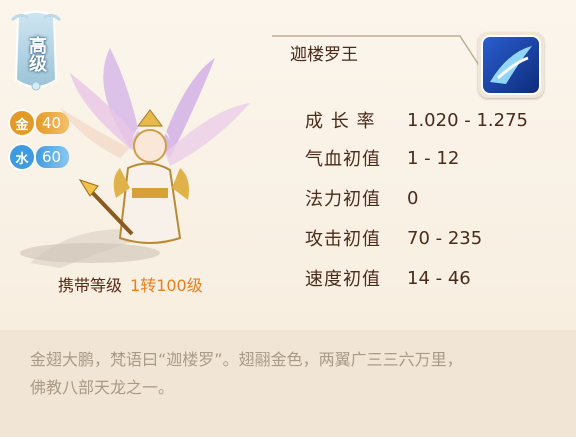  What do you see at coordinates (413, 198) in the screenshot?
I see `stat-value: 0` at bounding box center [413, 198].